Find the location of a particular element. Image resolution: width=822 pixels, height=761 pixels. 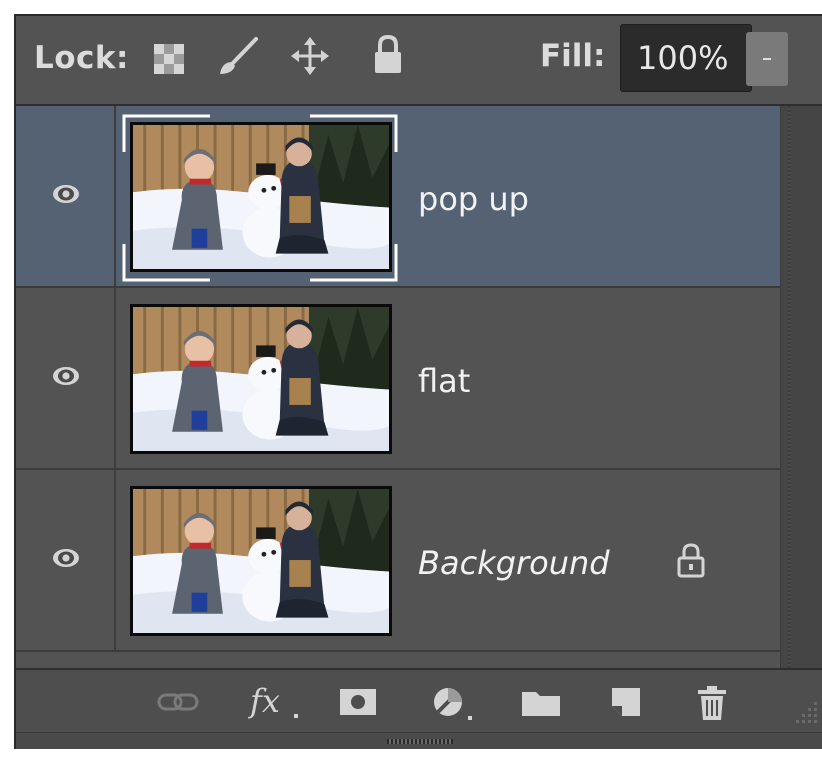

layers-scrollbar is located at coordinates (801, 387).